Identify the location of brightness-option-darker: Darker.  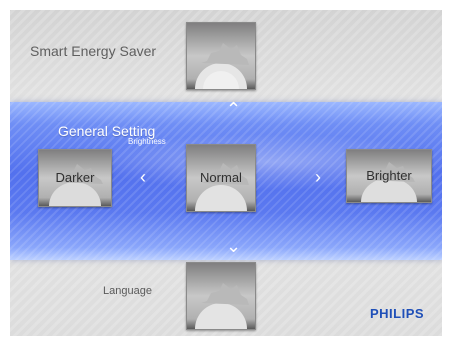
(75, 178).